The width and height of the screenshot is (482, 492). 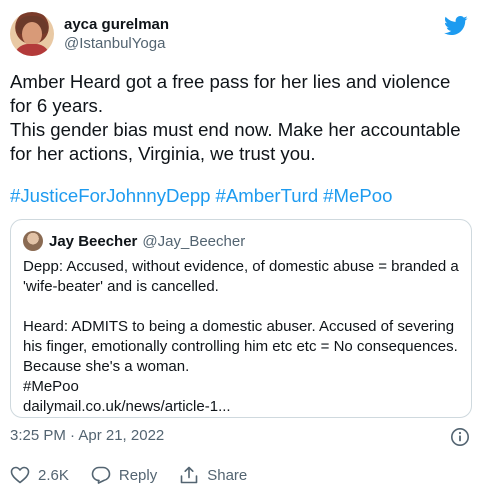 I want to click on quoted-avatar, so click(x=33, y=241).